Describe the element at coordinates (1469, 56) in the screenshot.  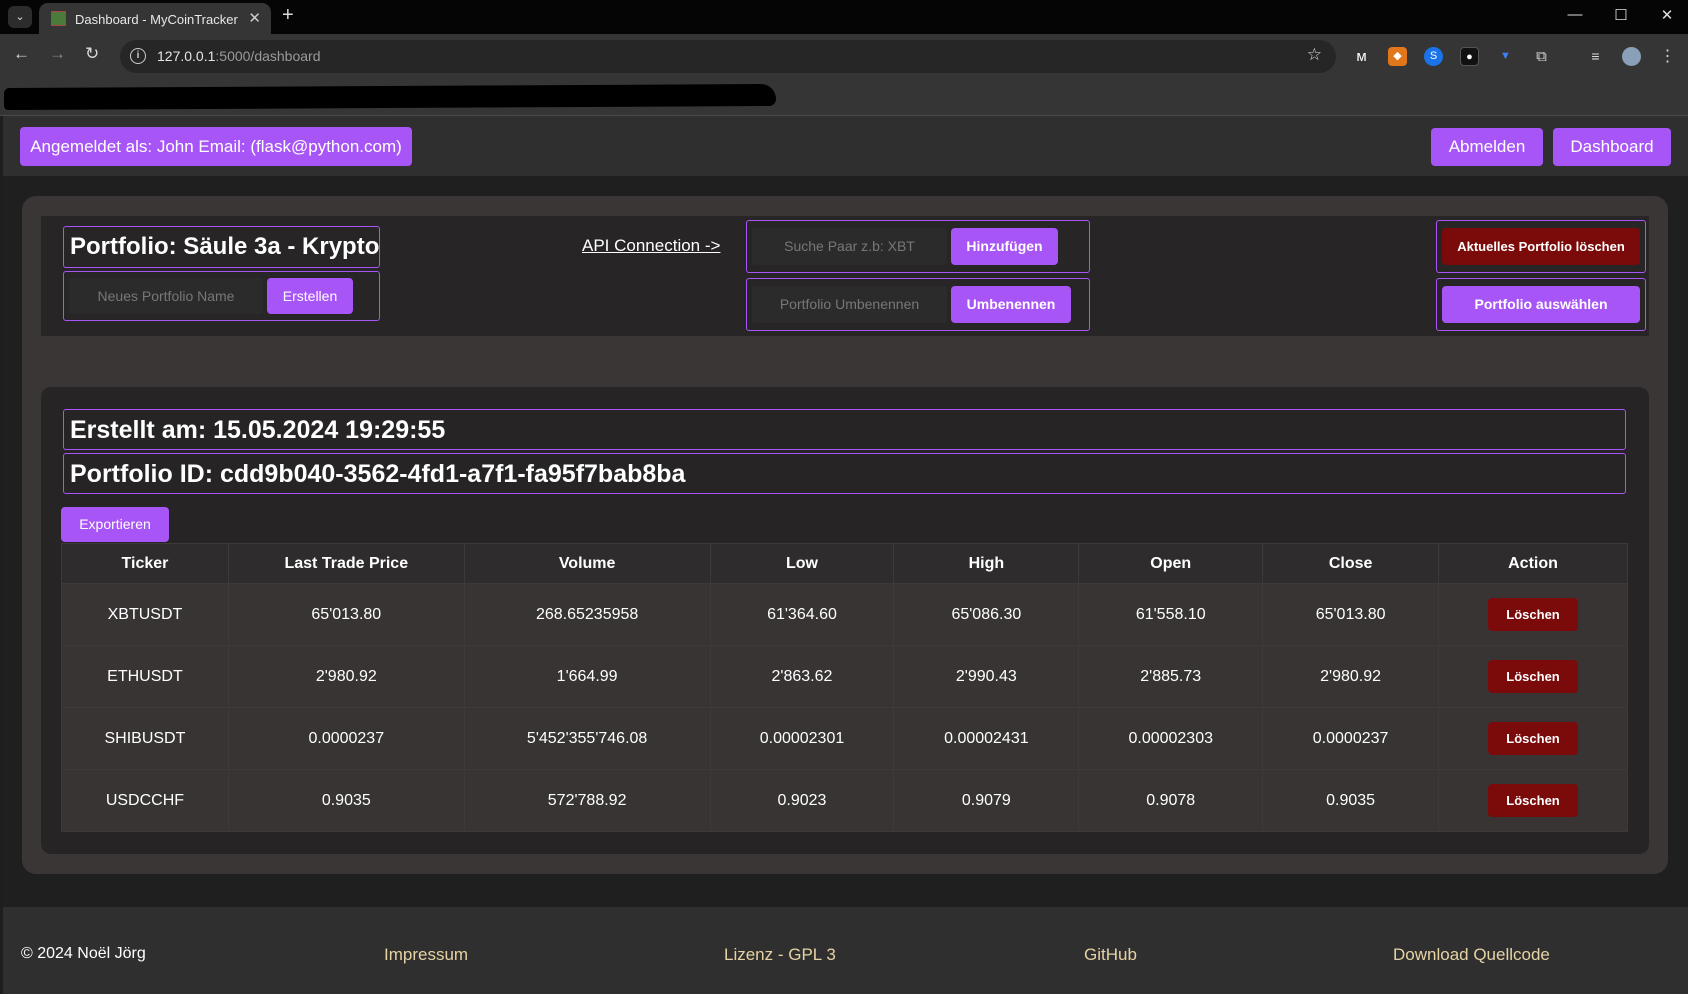
I see `extension-cat-icon: ●` at that location.